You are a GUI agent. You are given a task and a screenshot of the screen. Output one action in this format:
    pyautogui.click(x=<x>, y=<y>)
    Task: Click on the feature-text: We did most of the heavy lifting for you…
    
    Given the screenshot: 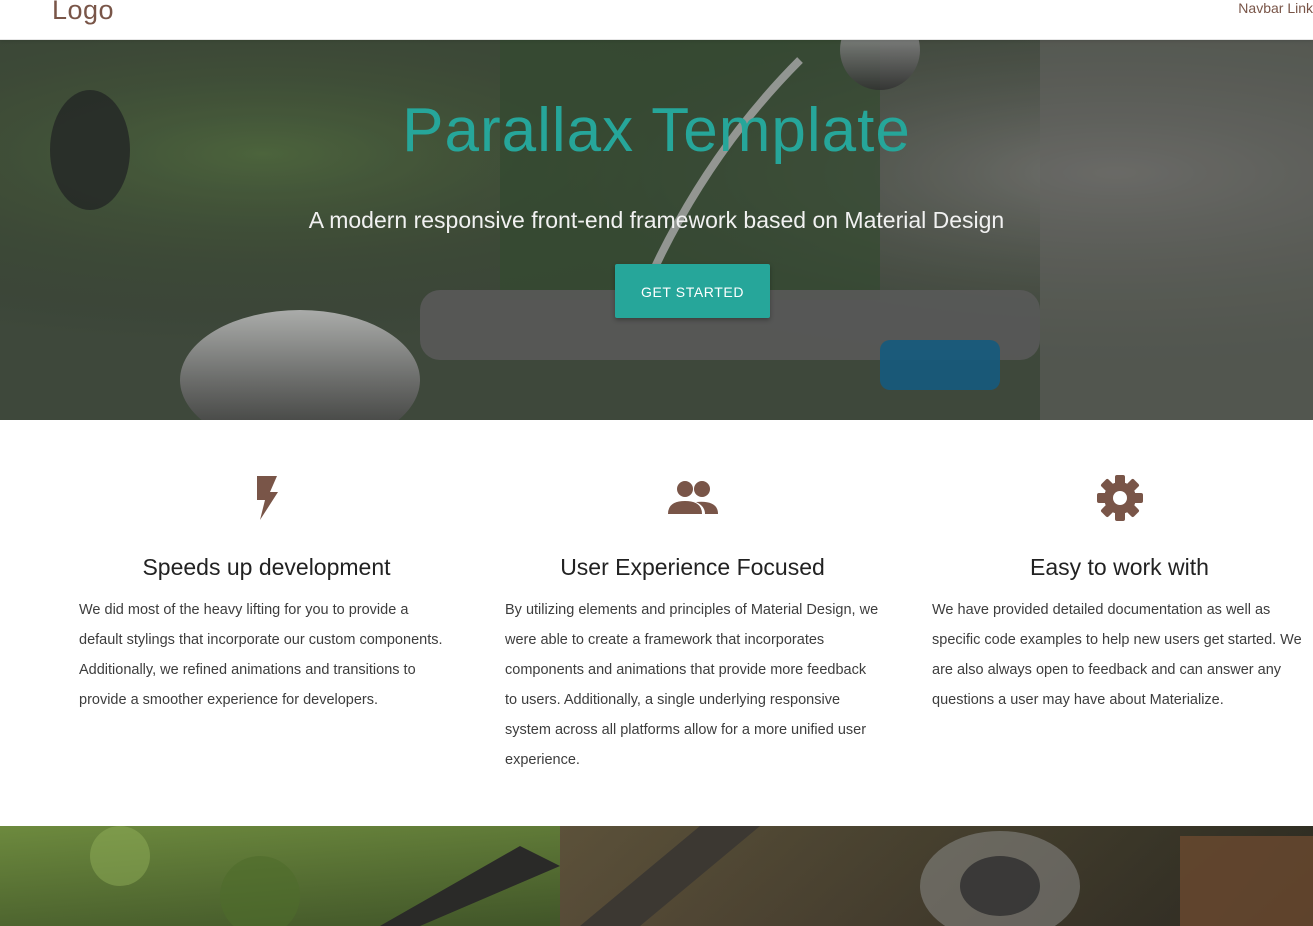 What is the action you would take?
    pyautogui.click(x=261, y=655)
    